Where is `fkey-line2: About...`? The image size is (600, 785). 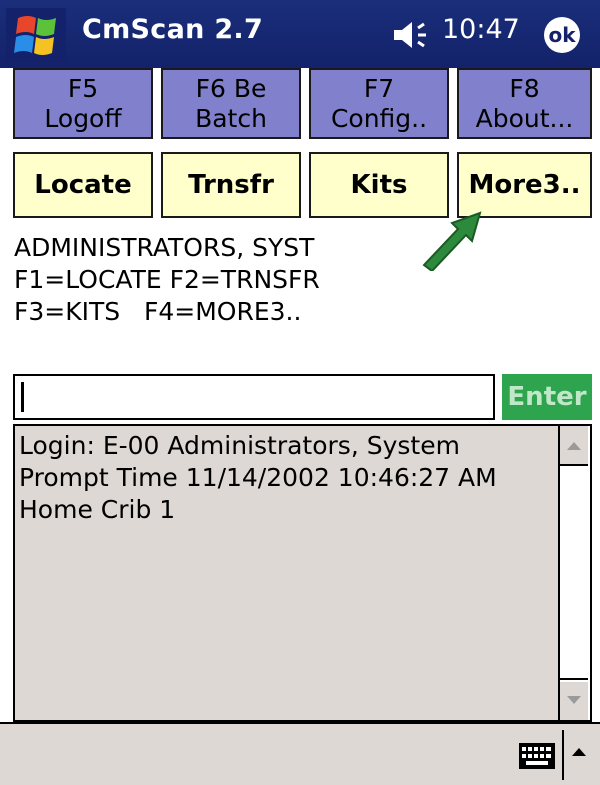 fkey-line2: About... is located at coordinates (524, 118).